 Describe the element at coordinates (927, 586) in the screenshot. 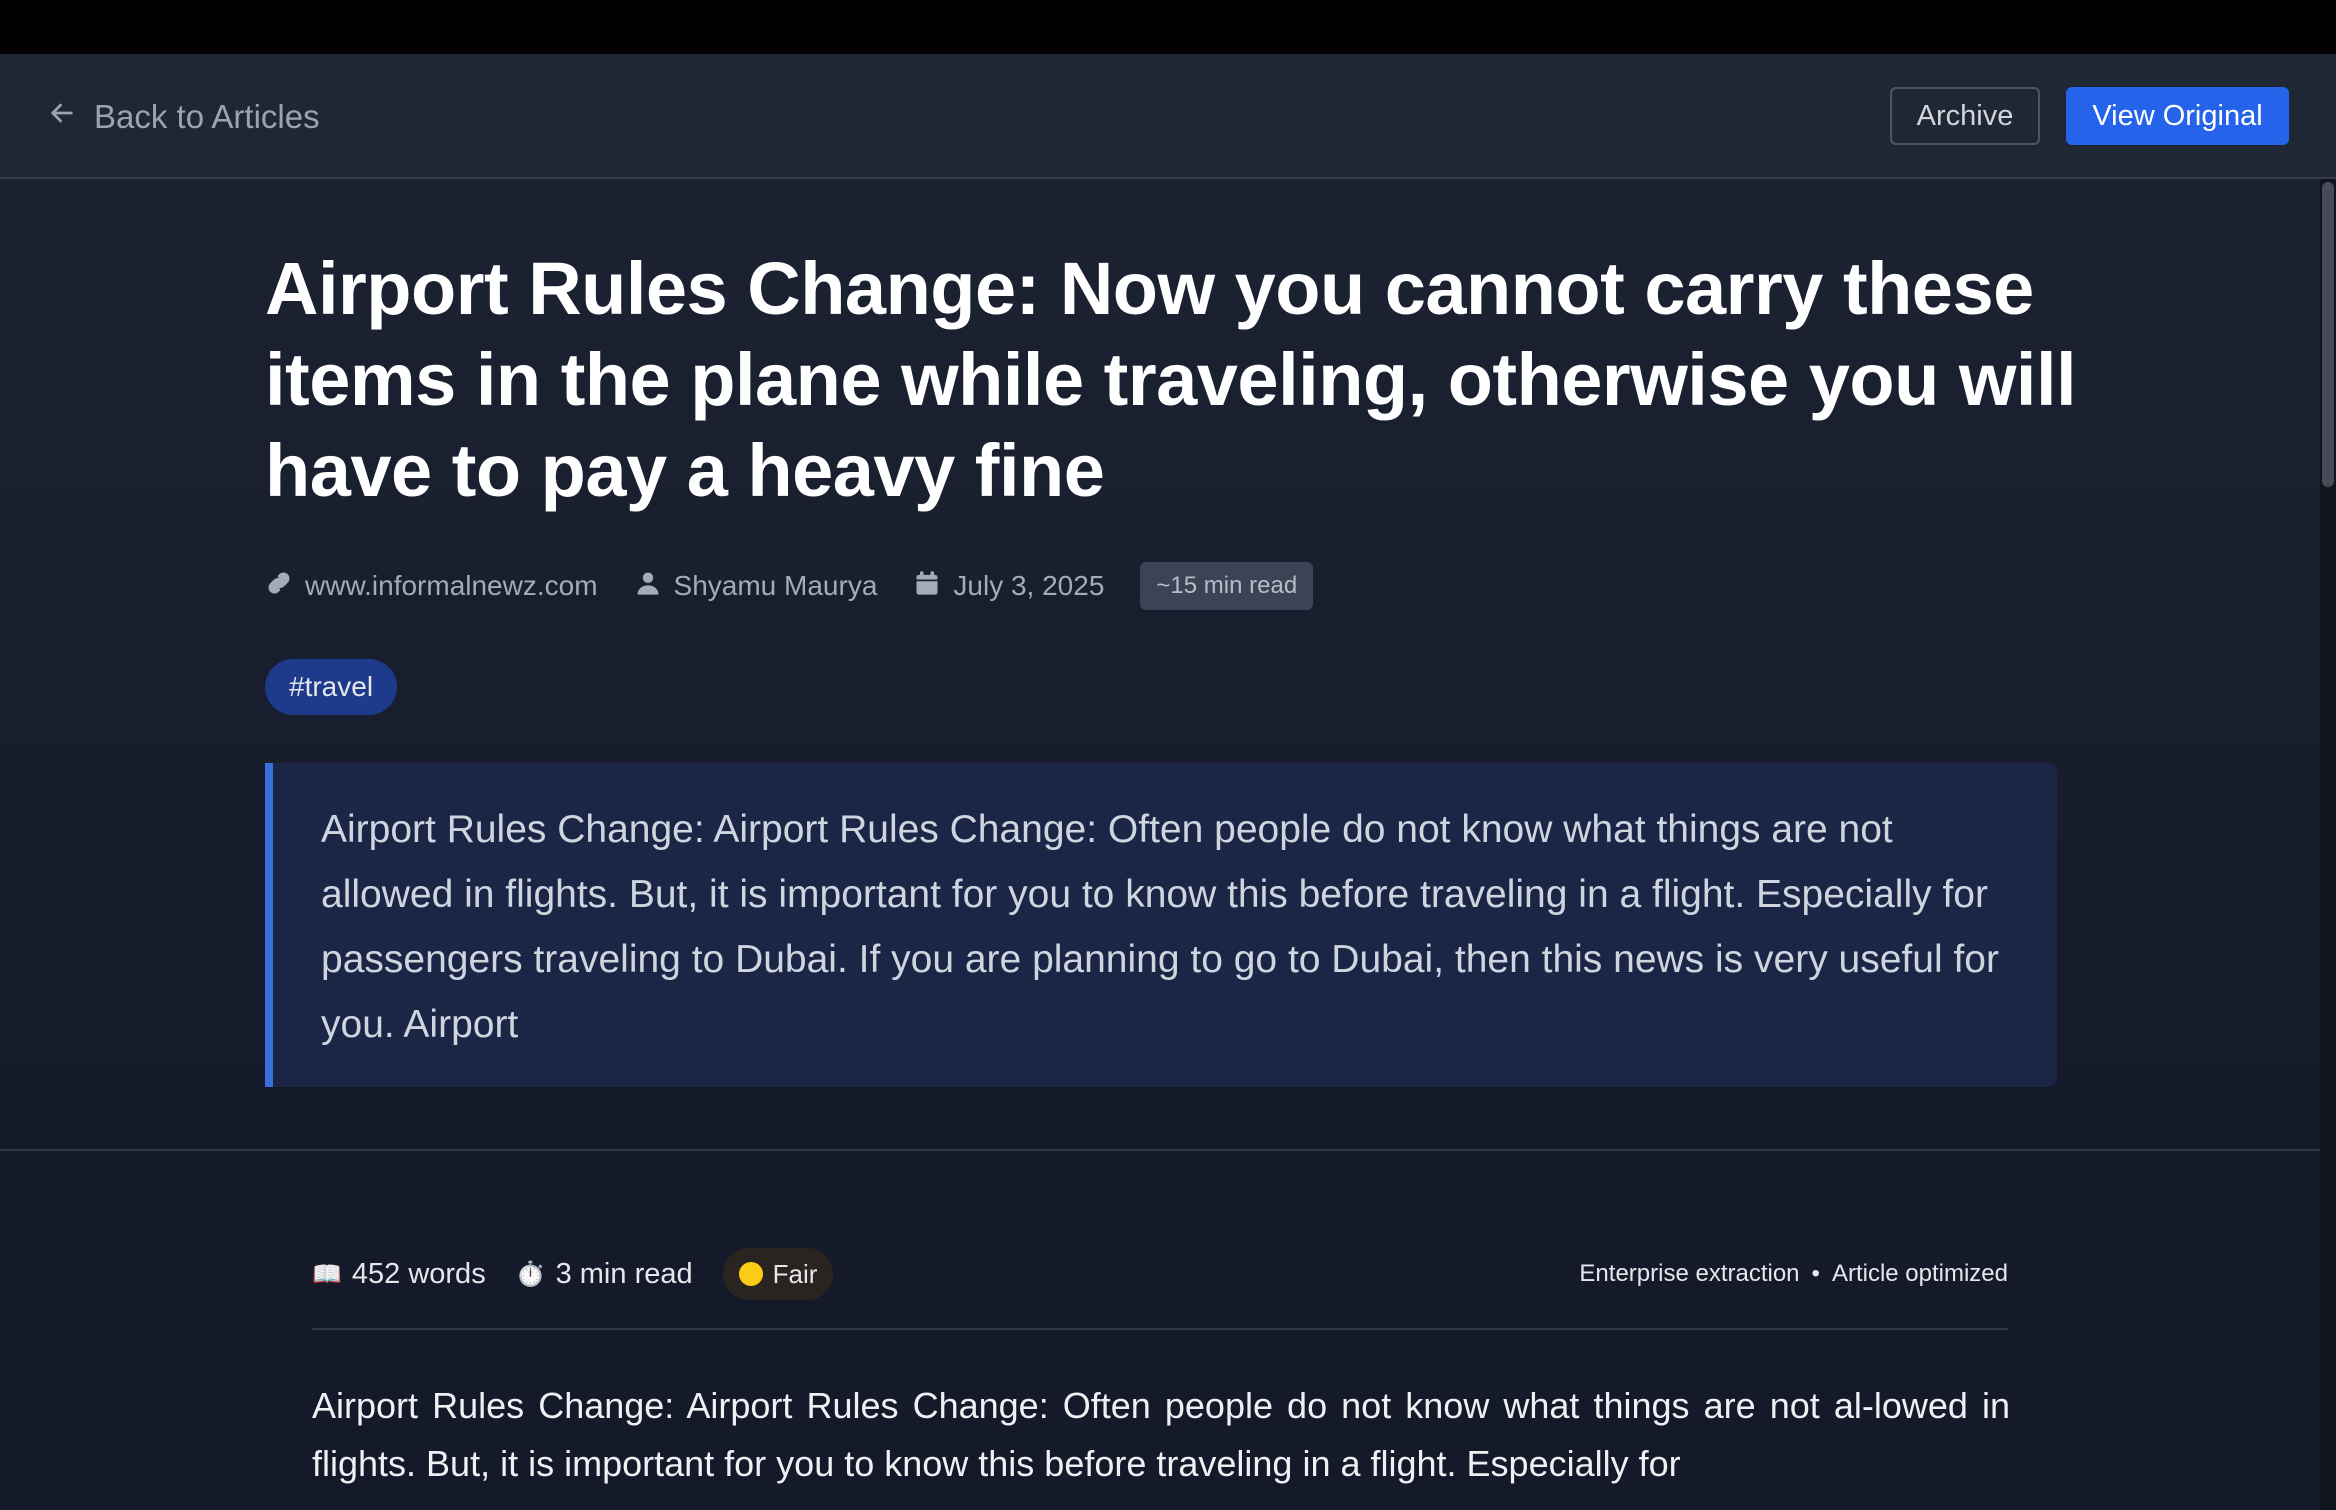

I see `calendar-icon` at that location.